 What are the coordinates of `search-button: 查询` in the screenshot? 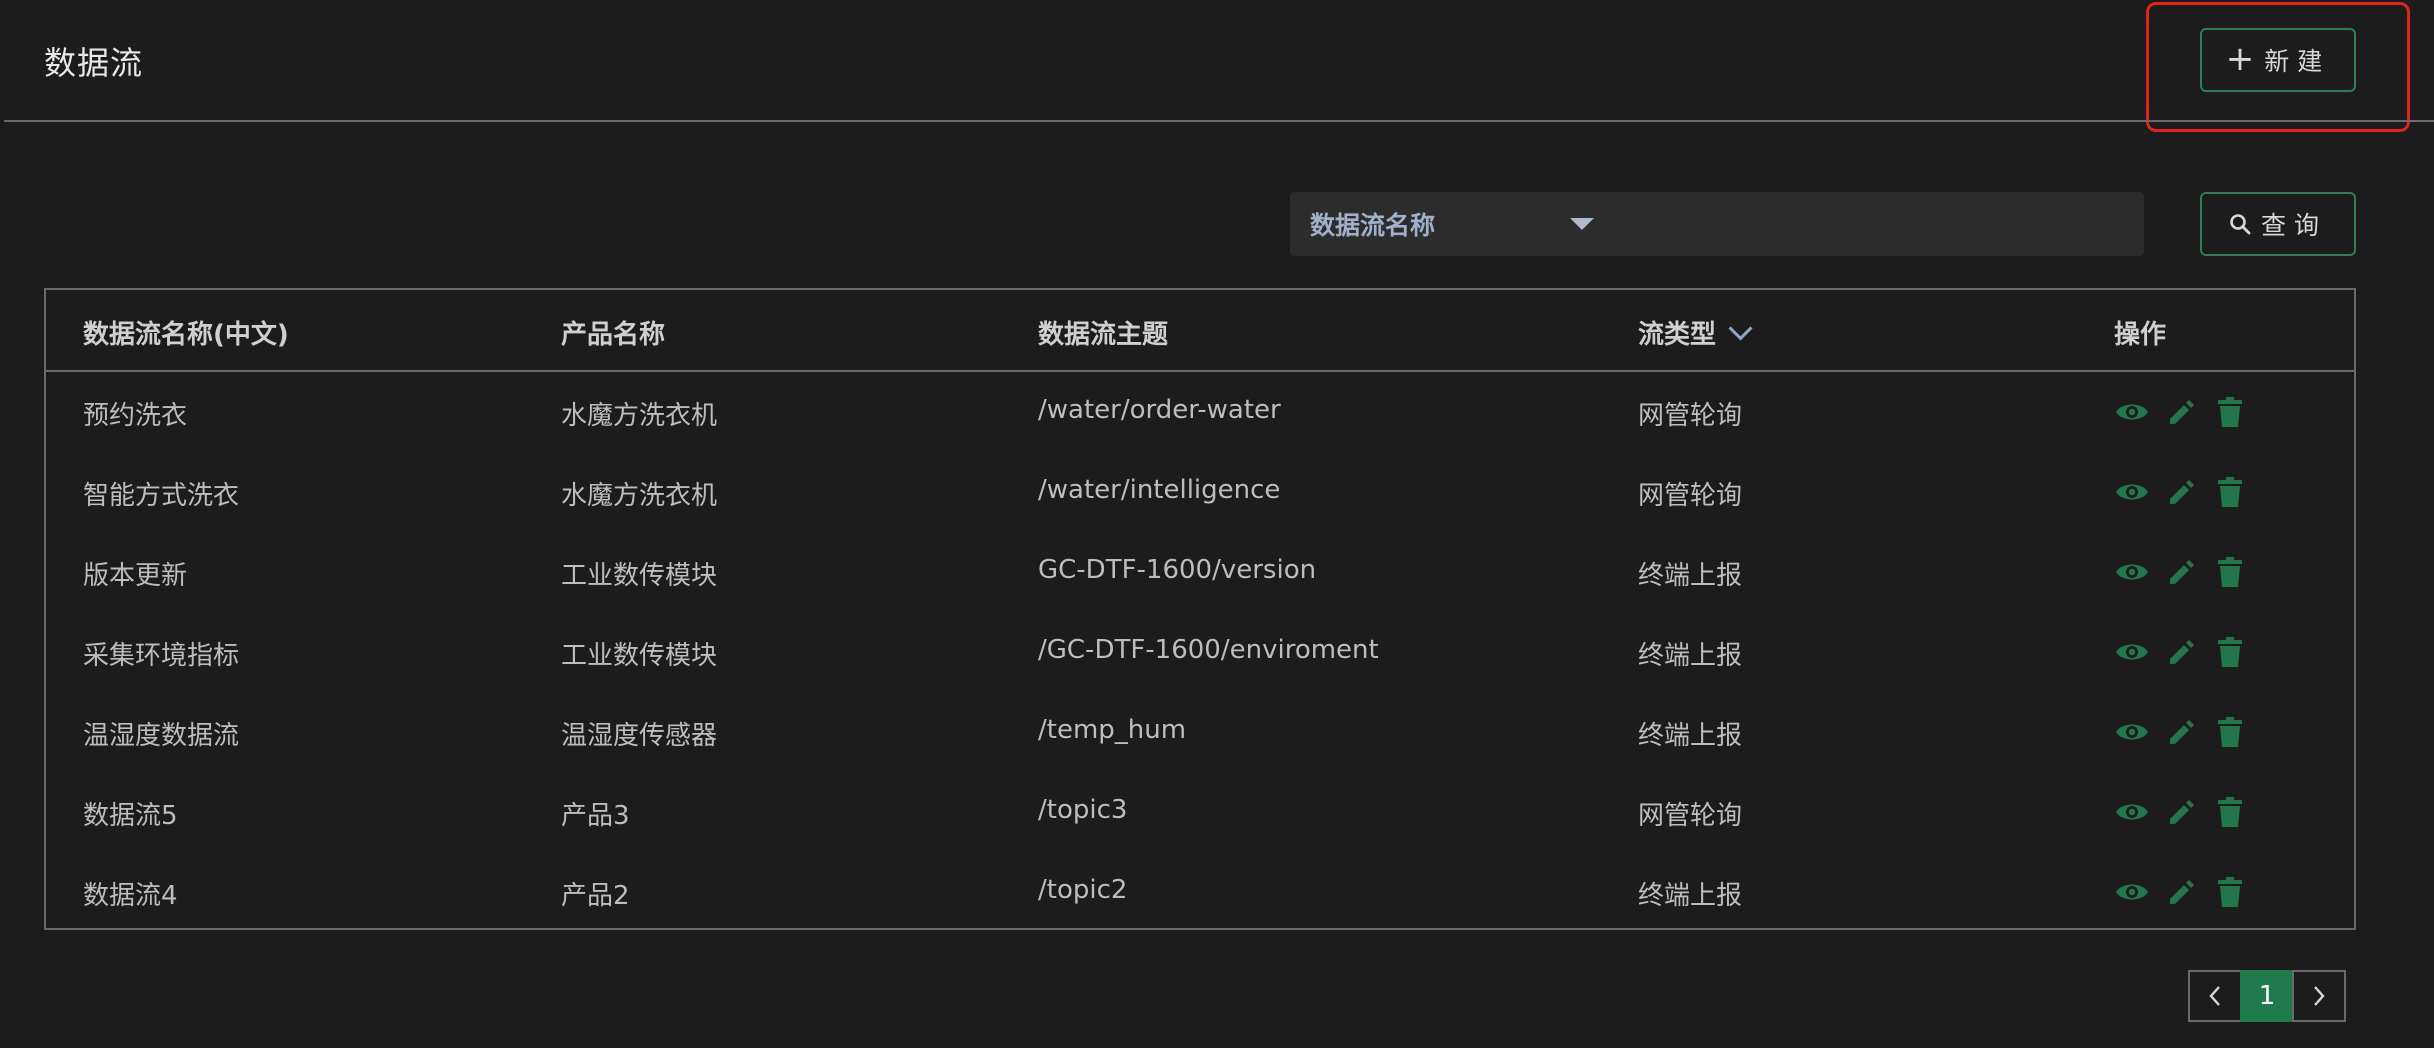 It's located at (2278, 224).